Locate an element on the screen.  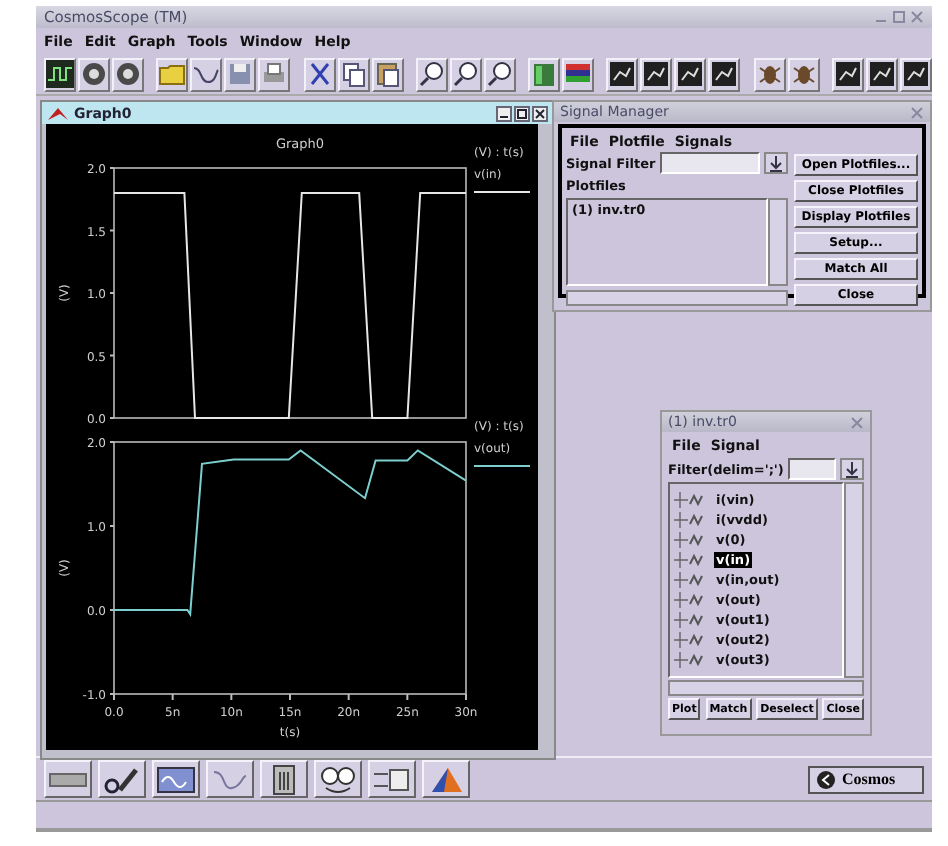
paste-icon is located at coordinates (387, 74).